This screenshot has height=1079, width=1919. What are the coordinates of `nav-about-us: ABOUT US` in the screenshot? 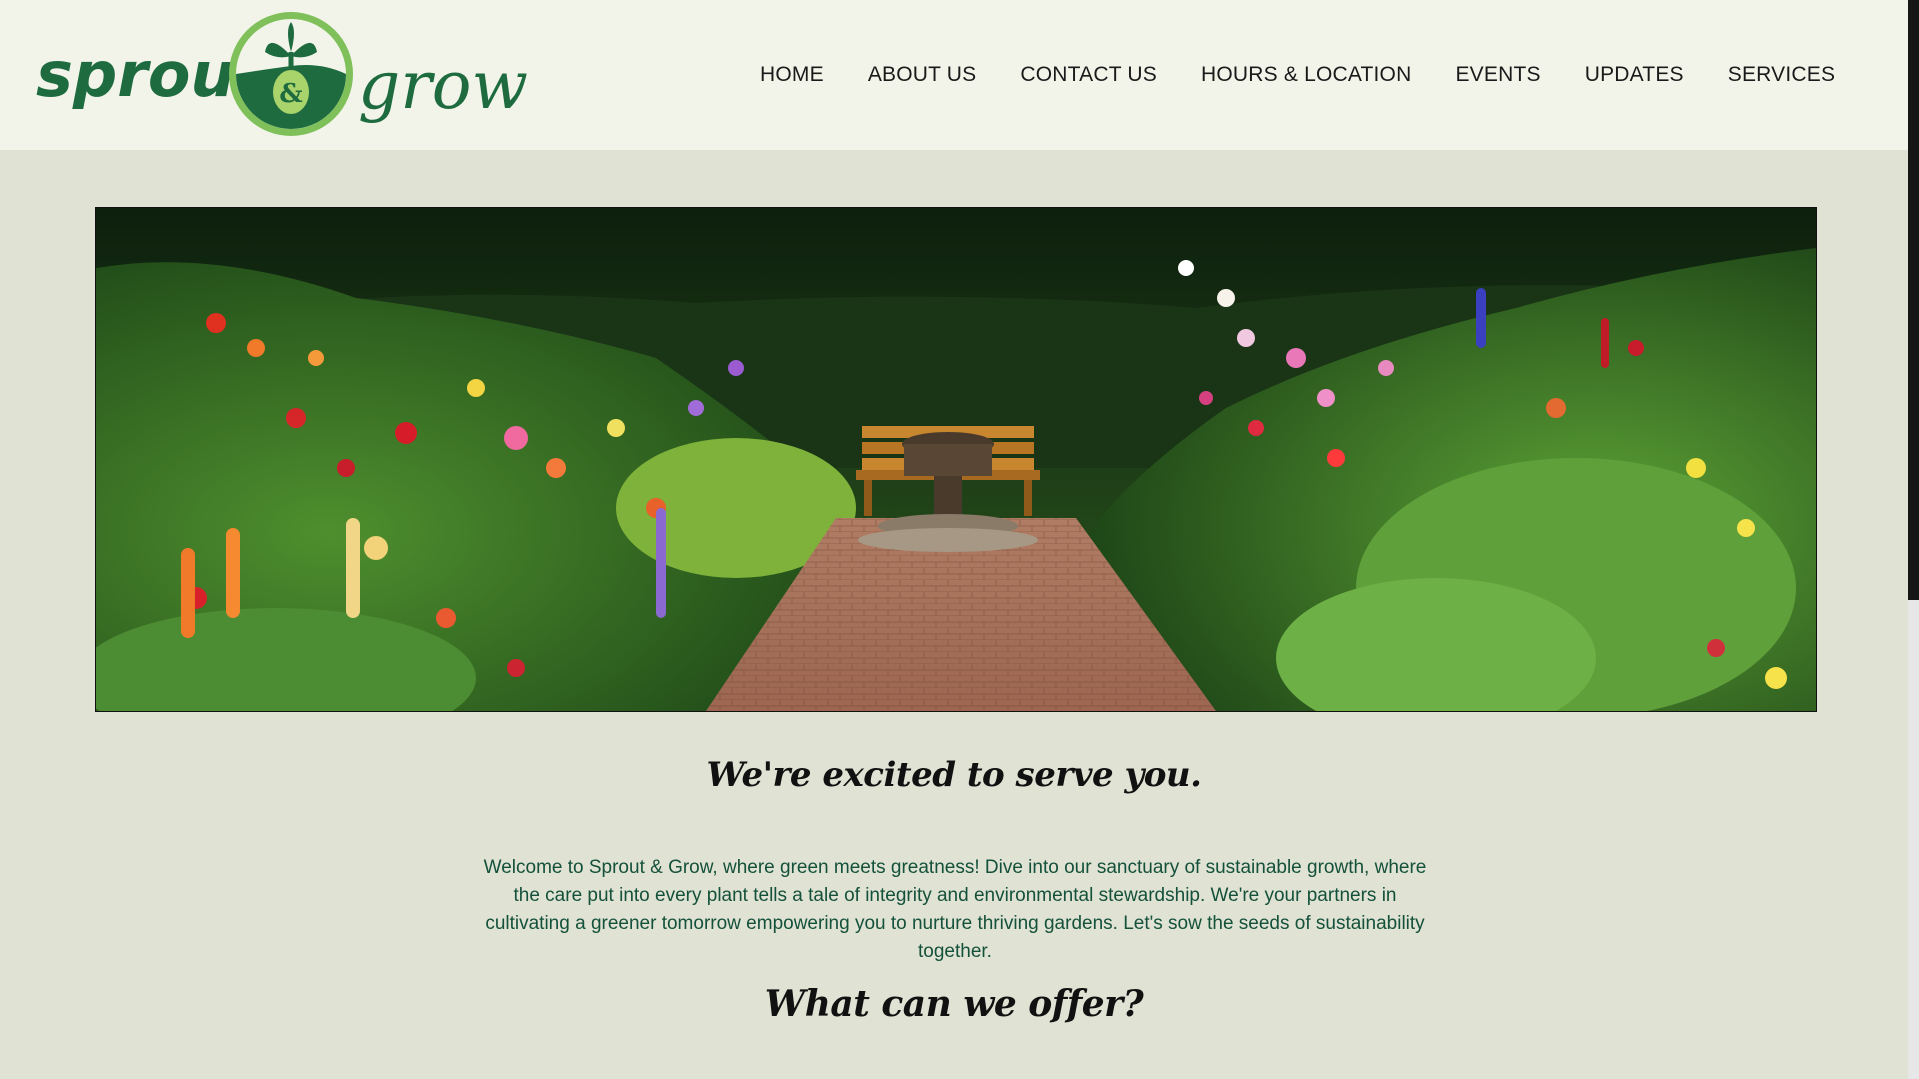 It's located at (922, 75).